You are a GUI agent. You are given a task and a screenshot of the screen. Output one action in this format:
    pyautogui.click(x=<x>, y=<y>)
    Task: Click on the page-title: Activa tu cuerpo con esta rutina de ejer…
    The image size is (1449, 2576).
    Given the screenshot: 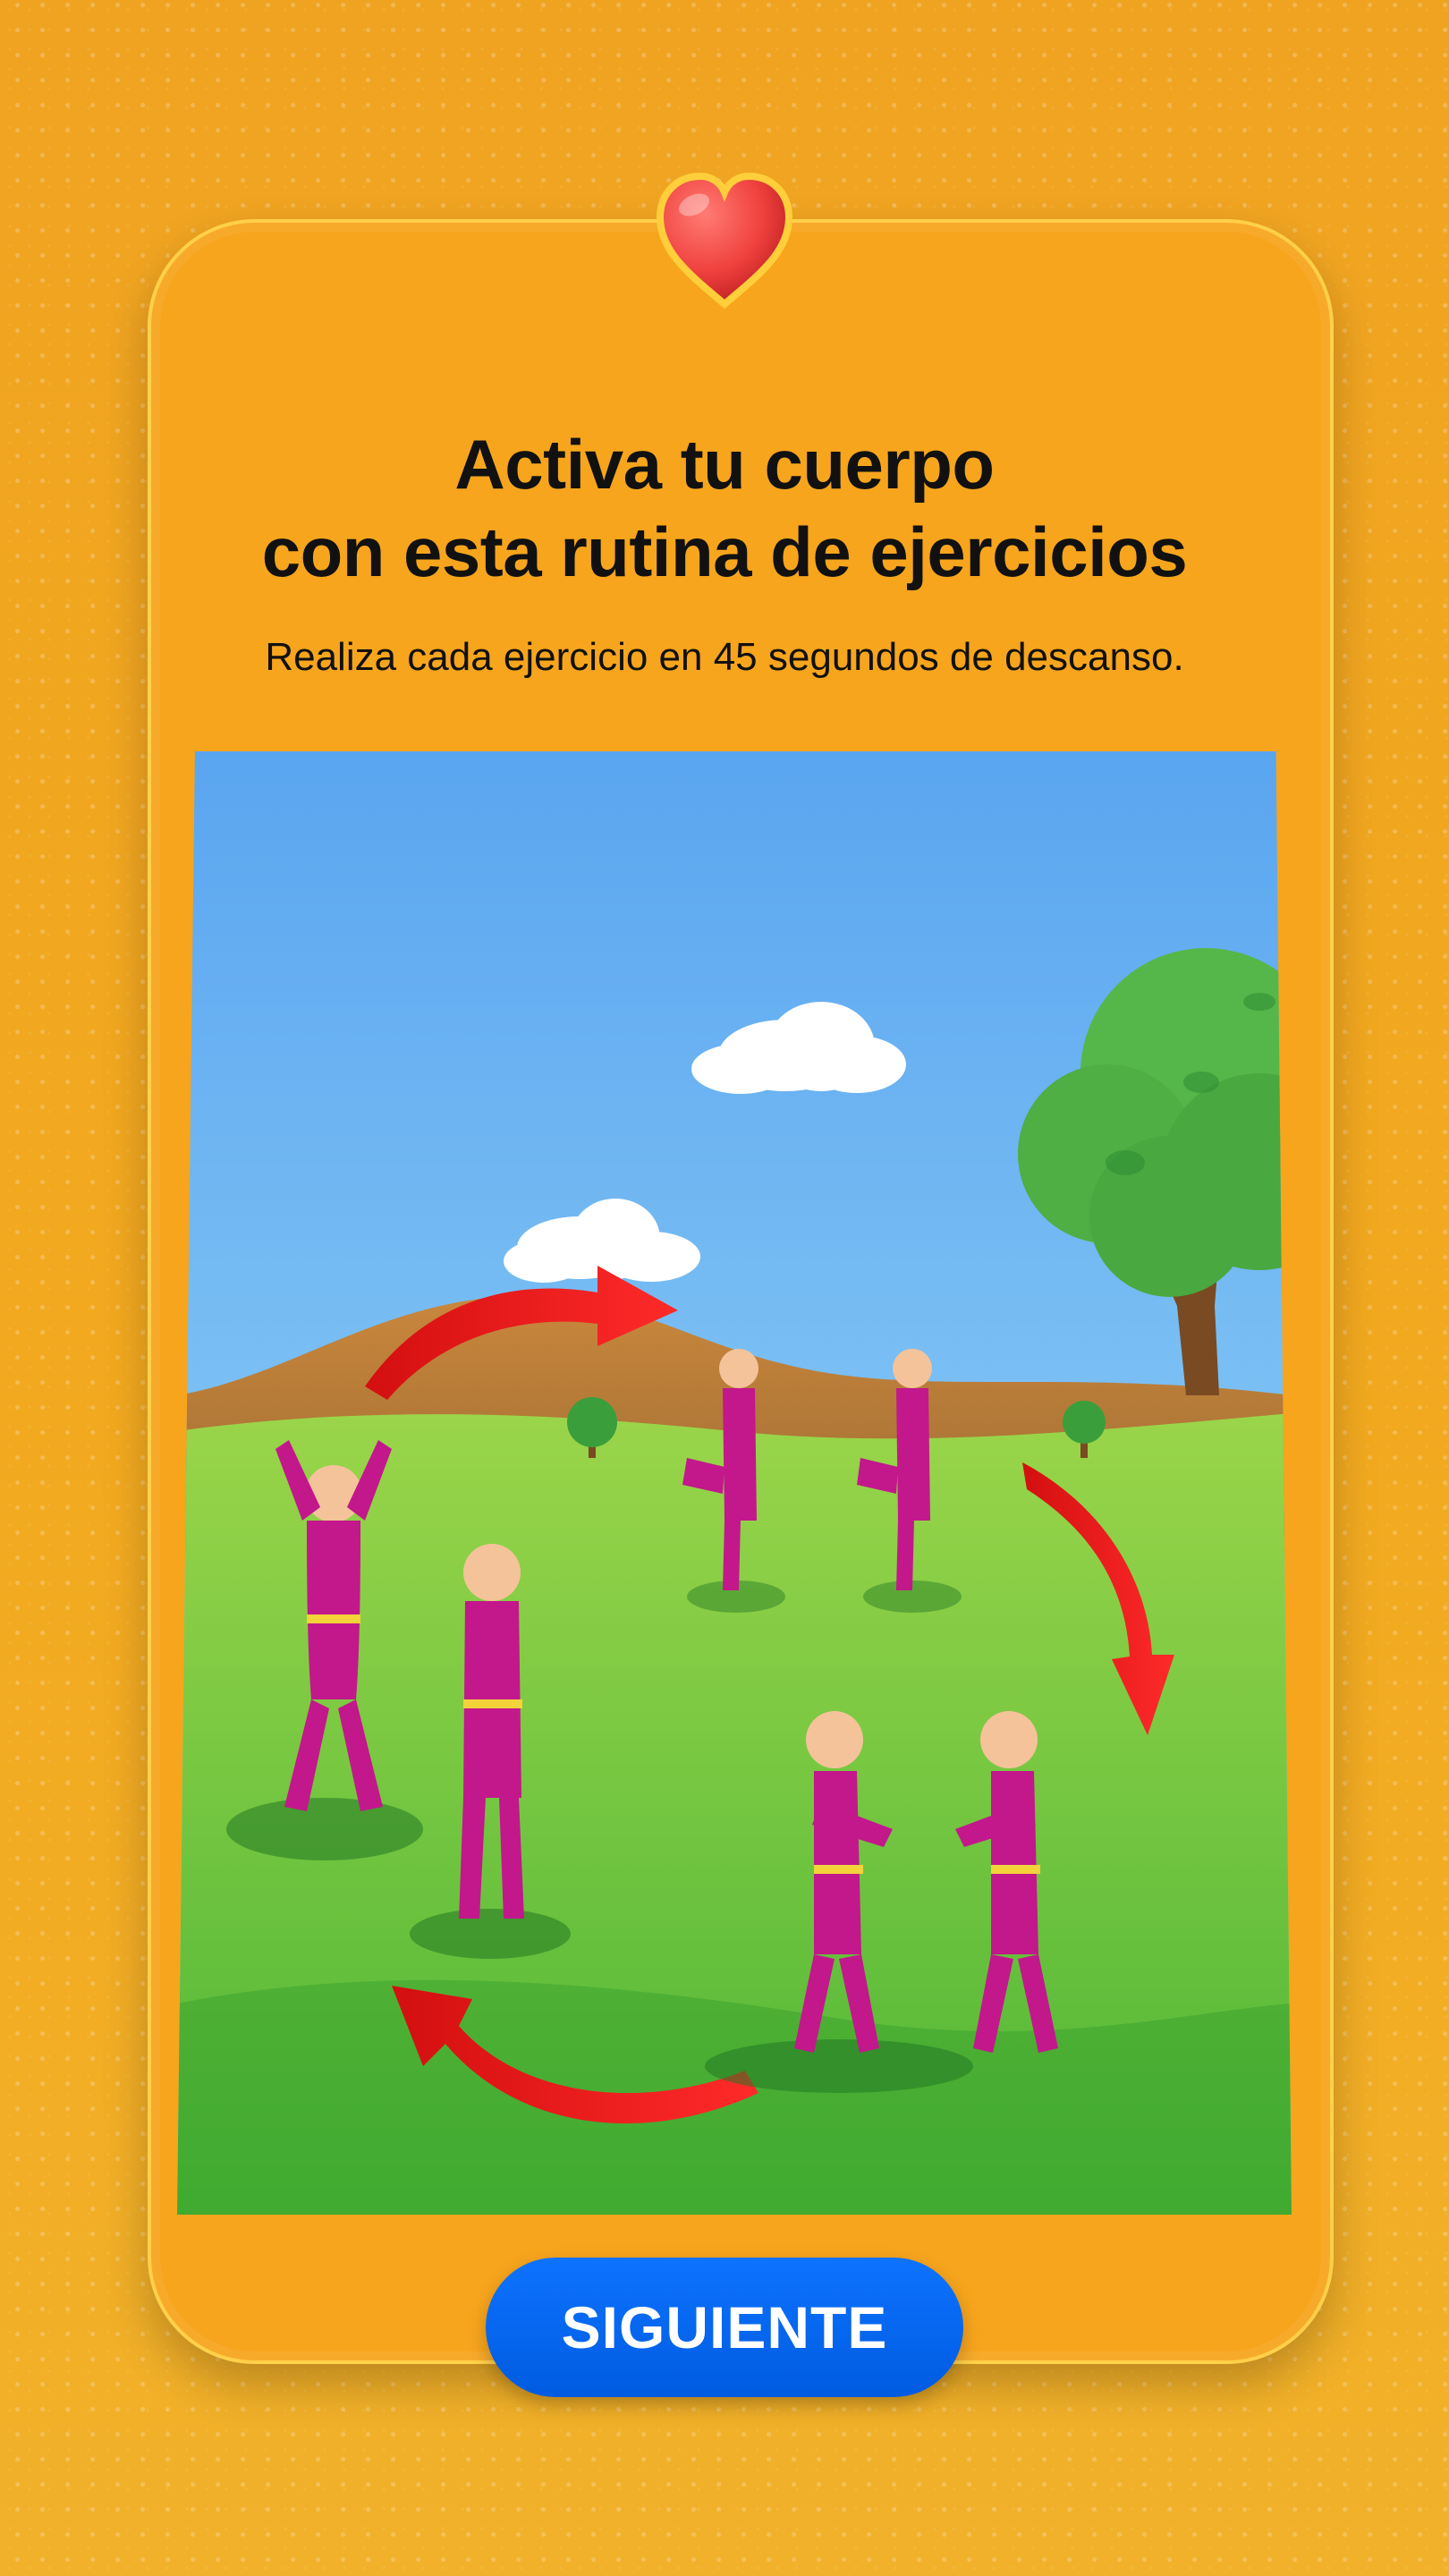 What is the action you would take?
    pyautogui.click(x=724, y=508)
    